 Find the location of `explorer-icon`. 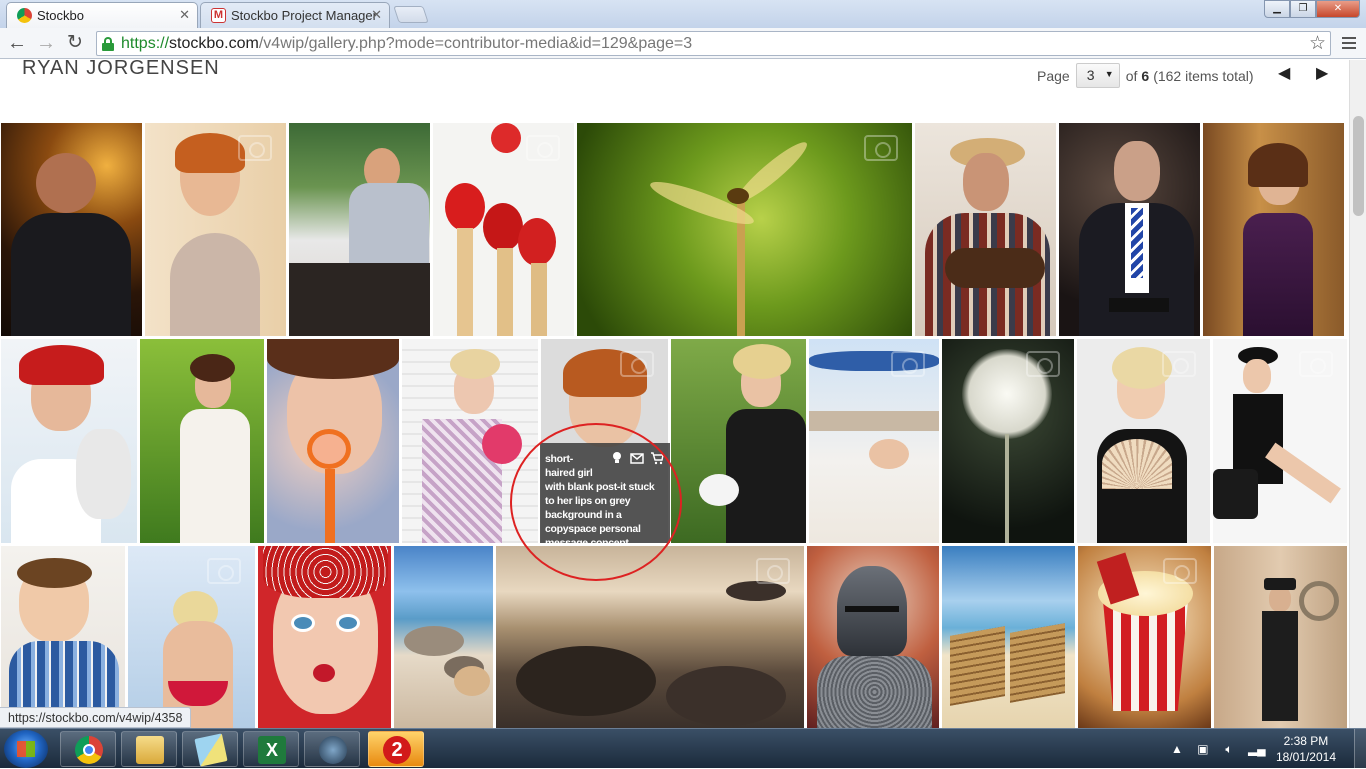

explorer-icon is located at coordinates (150, 750).